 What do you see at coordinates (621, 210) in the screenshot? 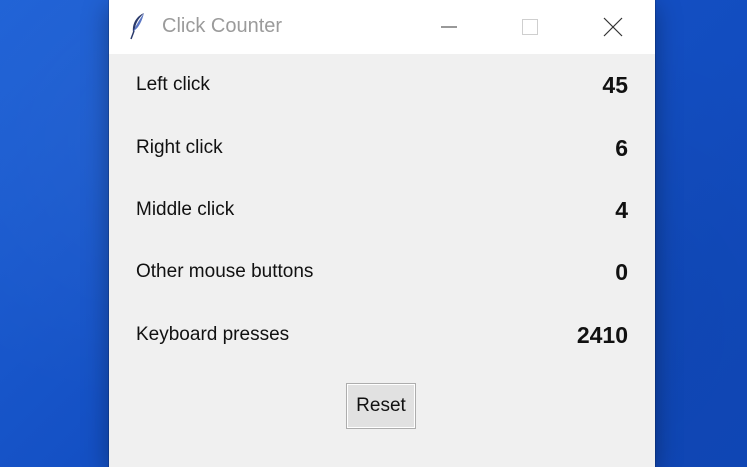
I see `counter-value: 4` at bounding box center [621, 210].